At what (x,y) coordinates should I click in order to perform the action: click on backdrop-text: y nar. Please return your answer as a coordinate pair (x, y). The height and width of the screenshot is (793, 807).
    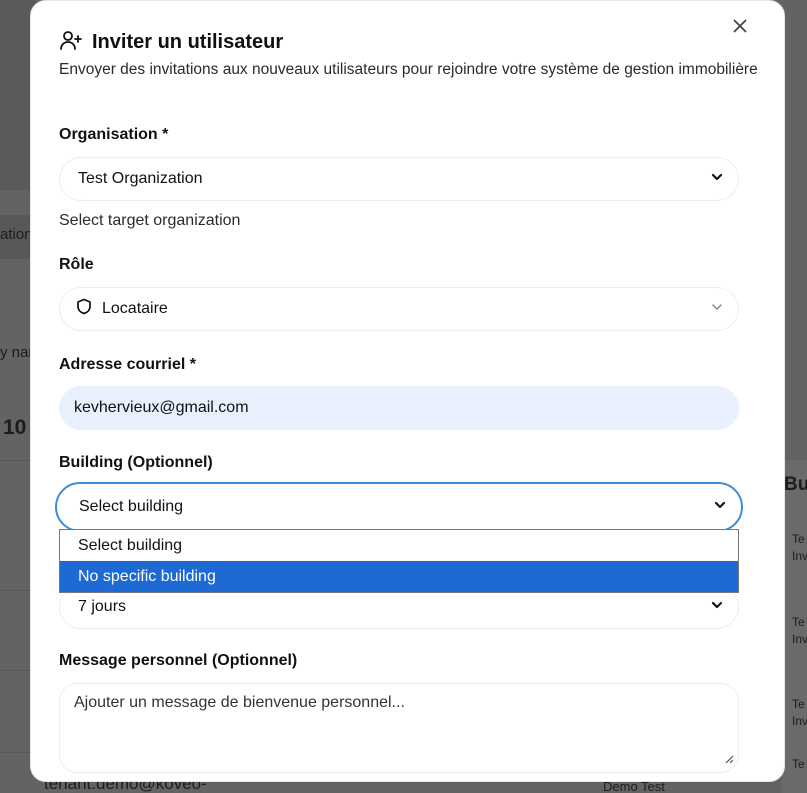
    Looking at the image, I should click on (17, 352).